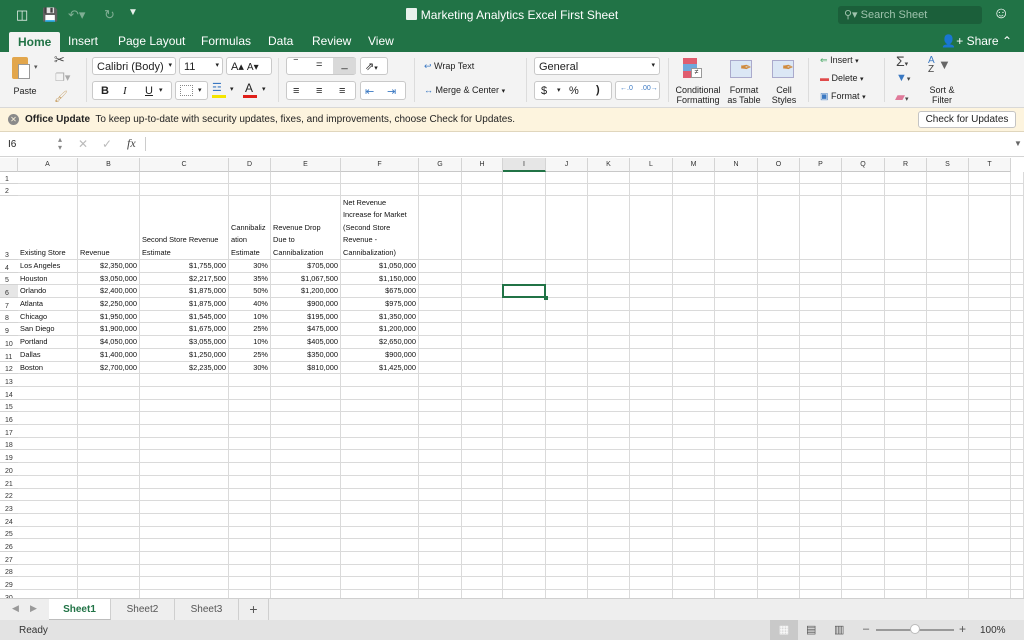 The image size is (1024, 640). Describe the element at coordinates (9, 495) in the screenshot. I see `row-header-22: 22` at that location.